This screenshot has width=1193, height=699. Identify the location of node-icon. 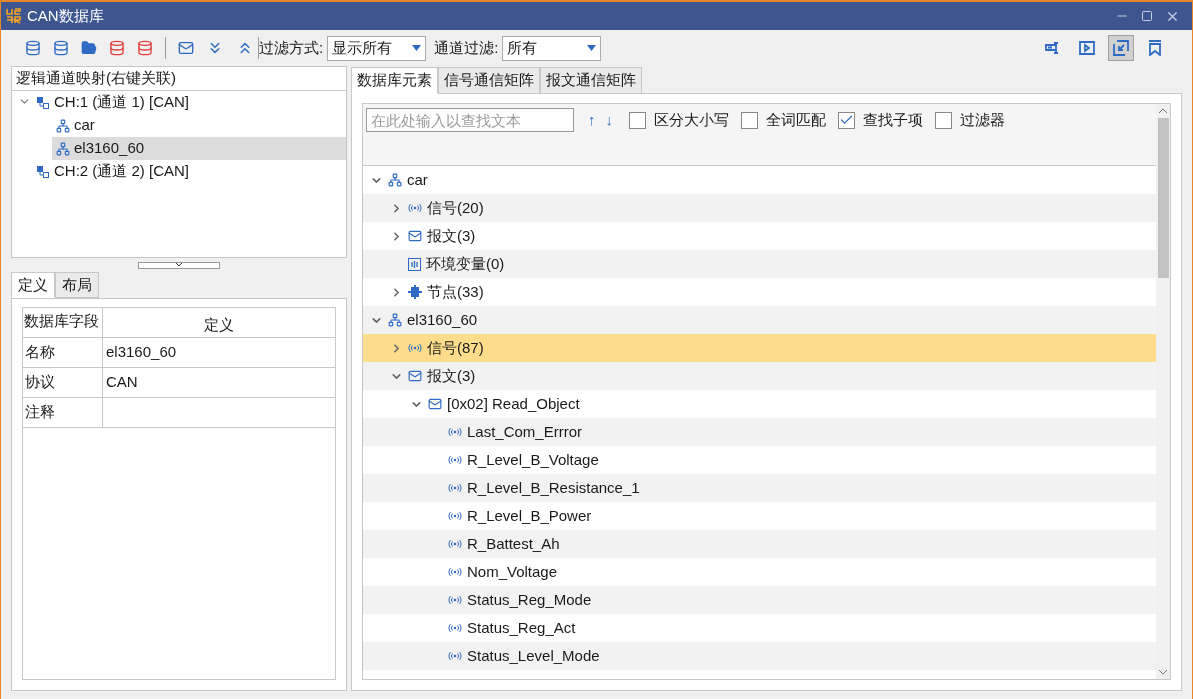
(415, 292).